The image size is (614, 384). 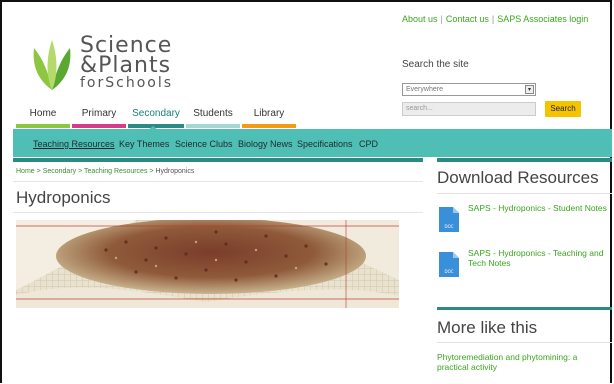 I want to click on nav-students-label: Students, so click(x=213, y=113).